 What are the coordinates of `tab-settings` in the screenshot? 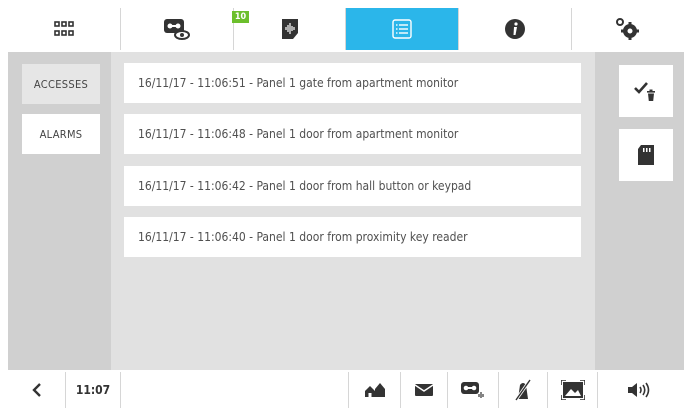 It's located at (628, 29).